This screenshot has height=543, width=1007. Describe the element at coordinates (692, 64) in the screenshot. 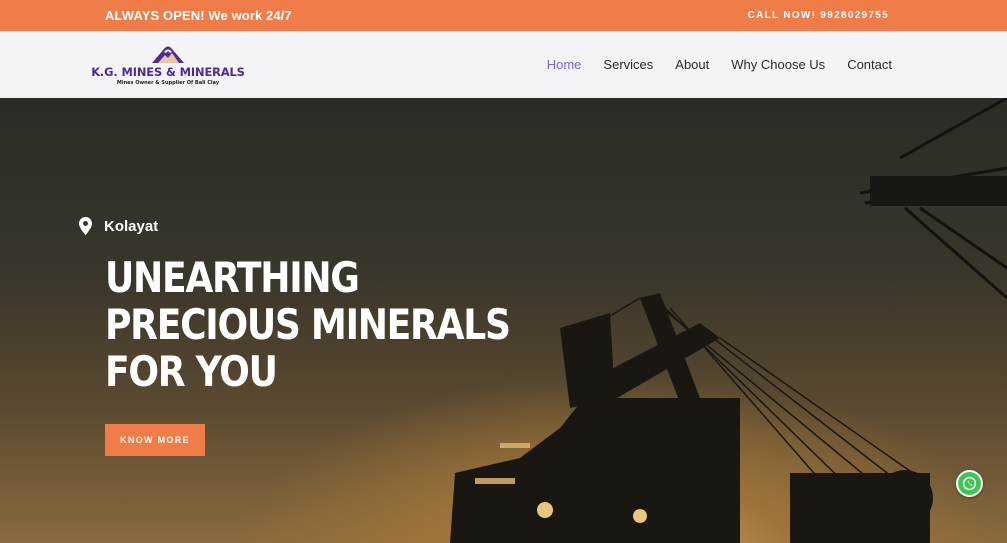

I see `nav-about: About` at that location.